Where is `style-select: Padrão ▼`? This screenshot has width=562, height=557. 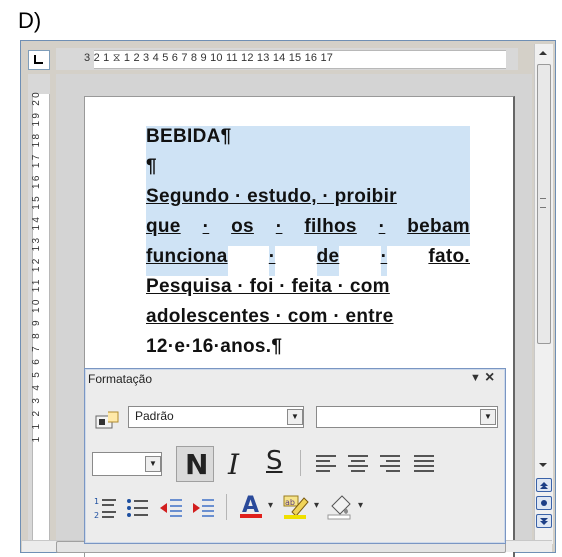
style-select: Padrão ▼ is located at coordinates (216, 417).